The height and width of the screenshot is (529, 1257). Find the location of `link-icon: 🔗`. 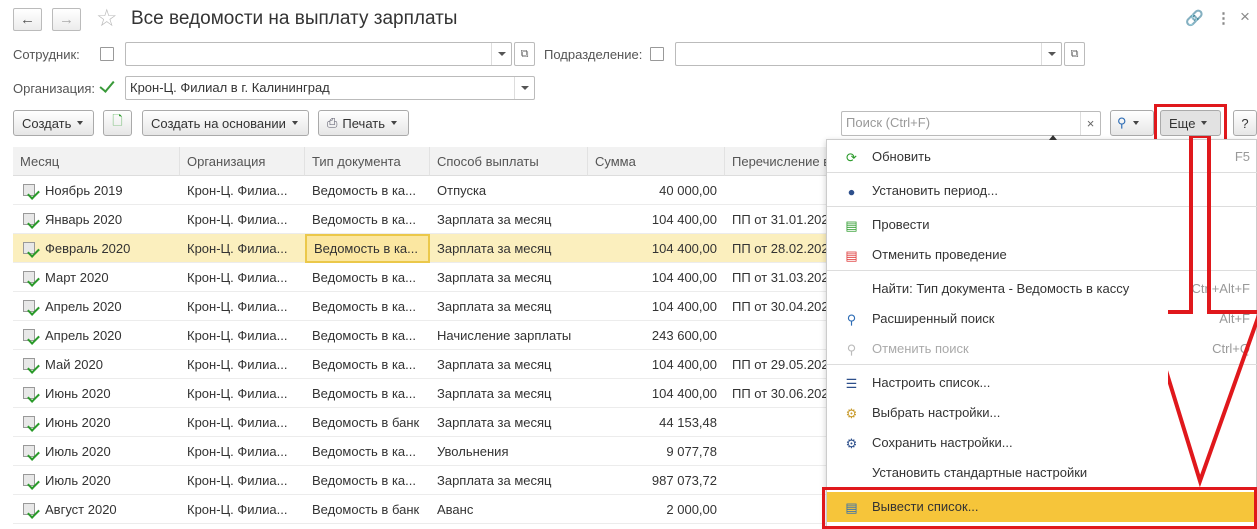

link-icon: 🔗 is located at coordinates (1194, 18).